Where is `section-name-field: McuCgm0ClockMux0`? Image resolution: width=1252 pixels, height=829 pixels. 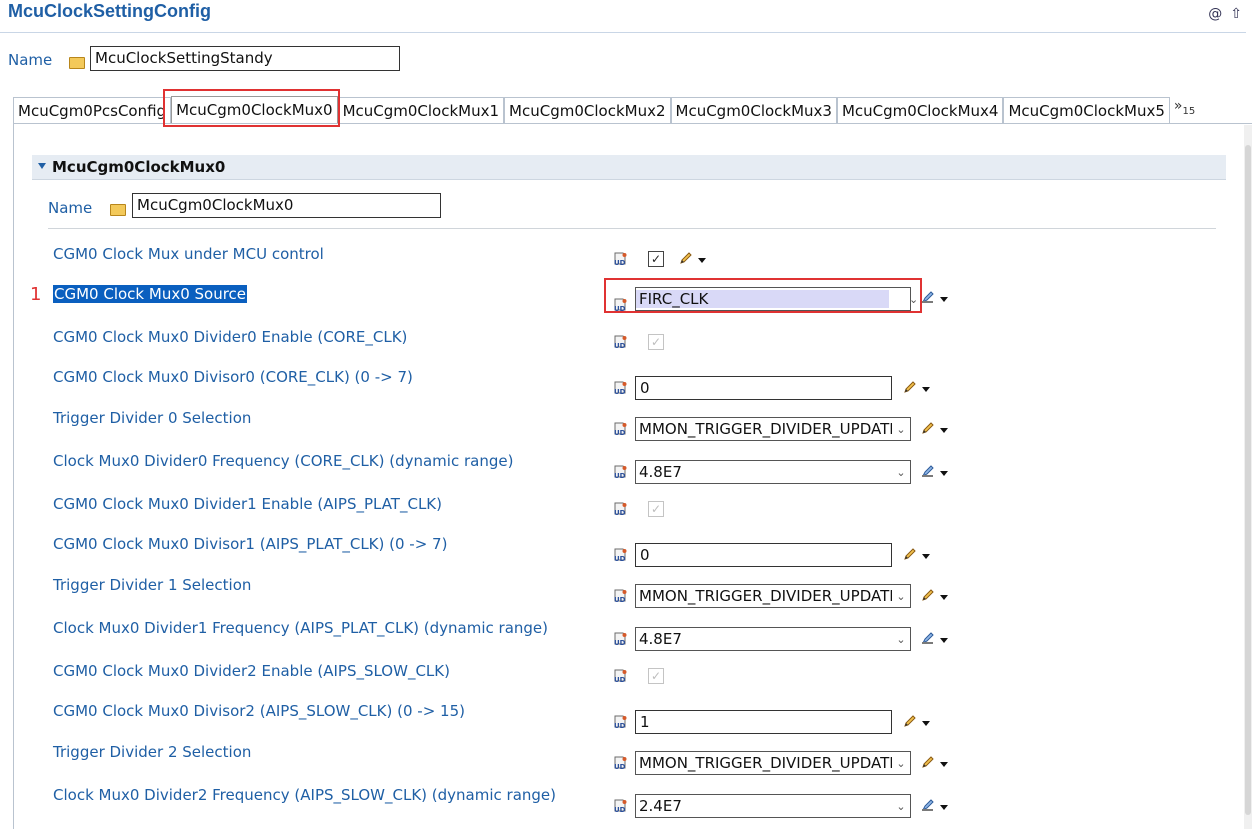 section-name-field: McuCgm0ClockMux0 is located at coordinates (286, 205).